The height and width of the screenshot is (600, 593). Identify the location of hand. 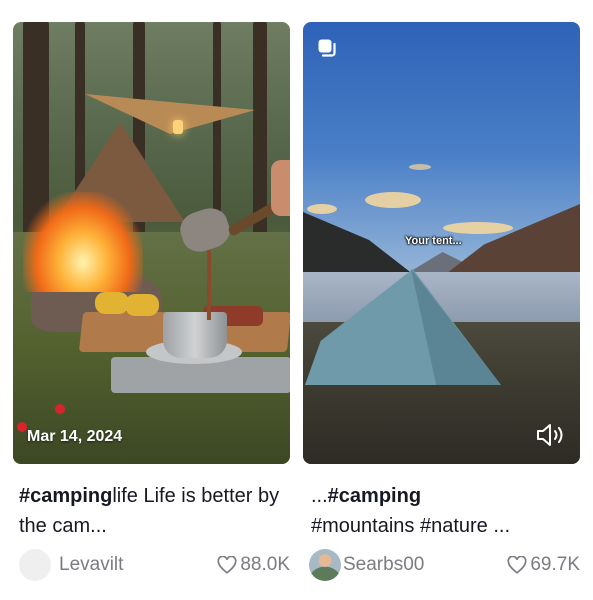
(280, 188).